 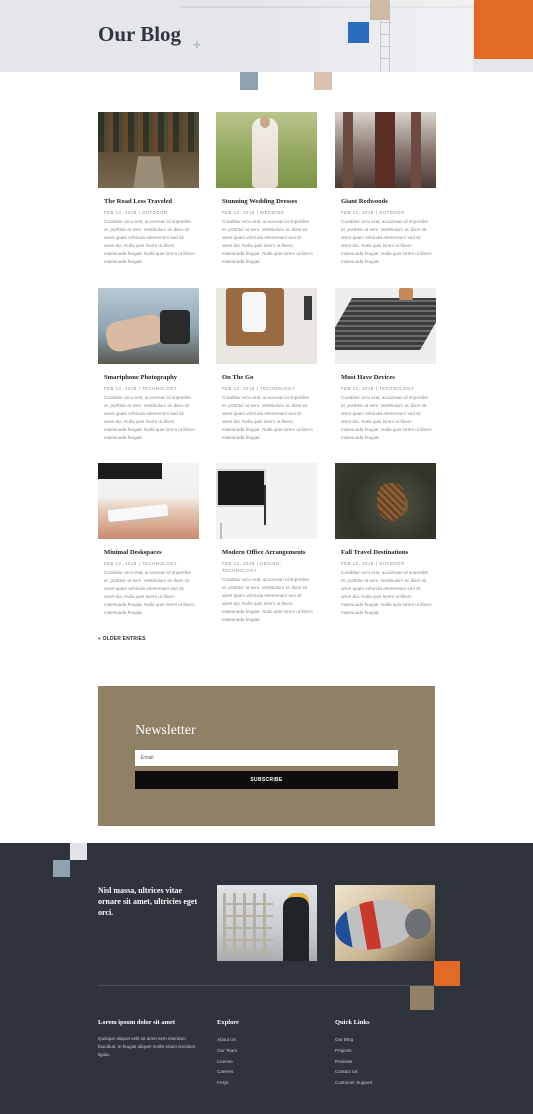 What do you see at coordinates (353, 1062) in the screenshot?
I see `footer-link-reviews: Reviews` at bounding box center [353, 1062].